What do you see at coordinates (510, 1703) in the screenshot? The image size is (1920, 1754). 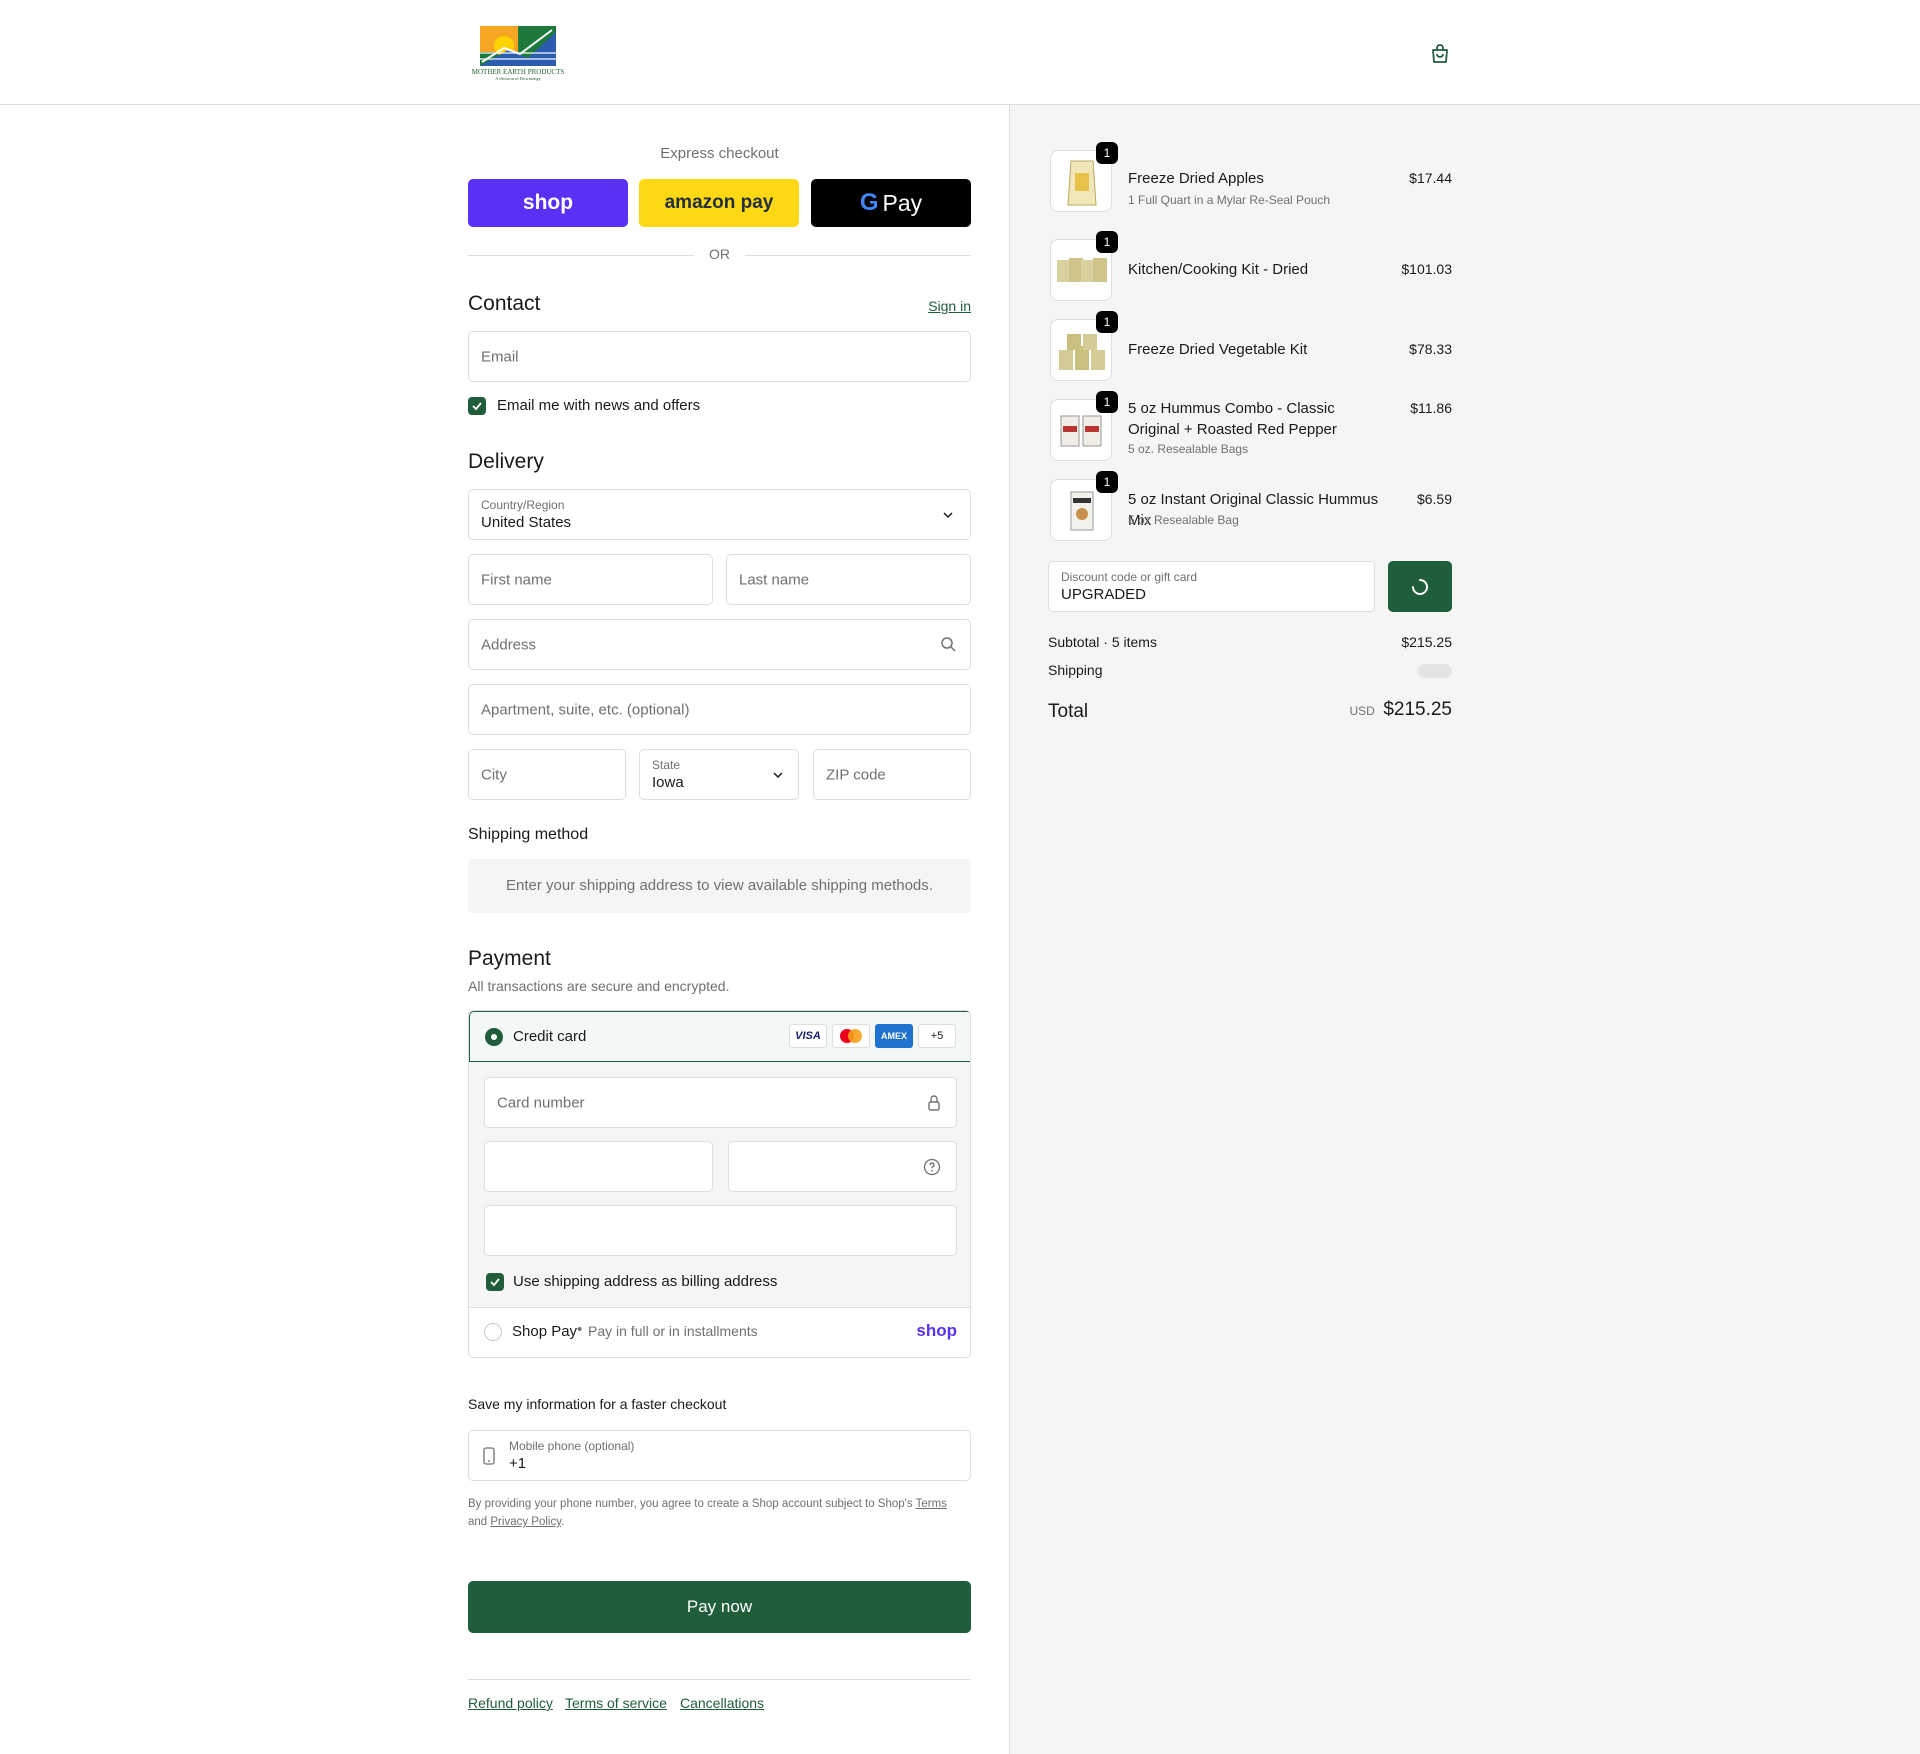 I see `refund-policy-link: Refund policy` at bounding box center [510, 1703].